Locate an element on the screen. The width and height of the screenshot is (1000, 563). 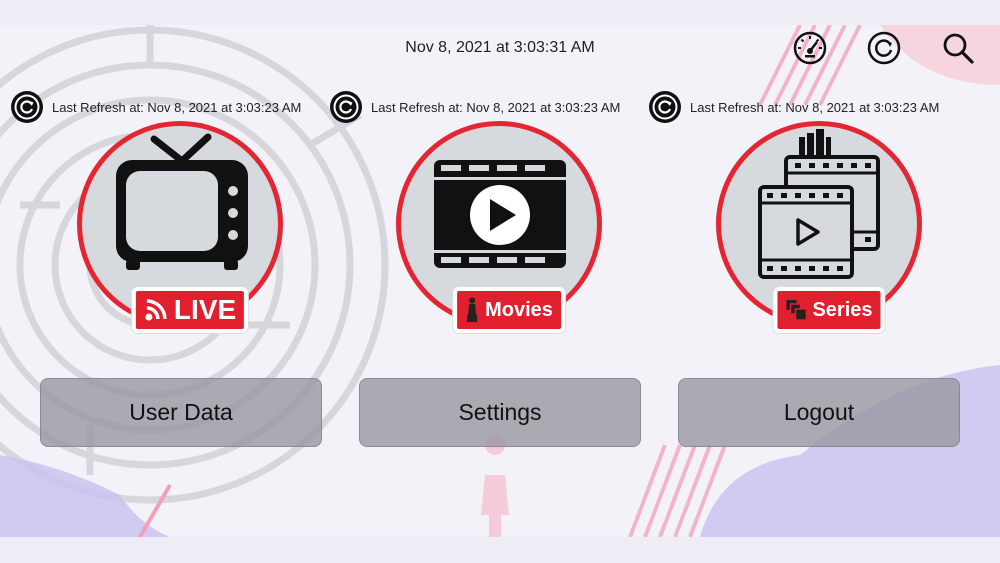
series-tile: Series is located at coordinates (829, 230).